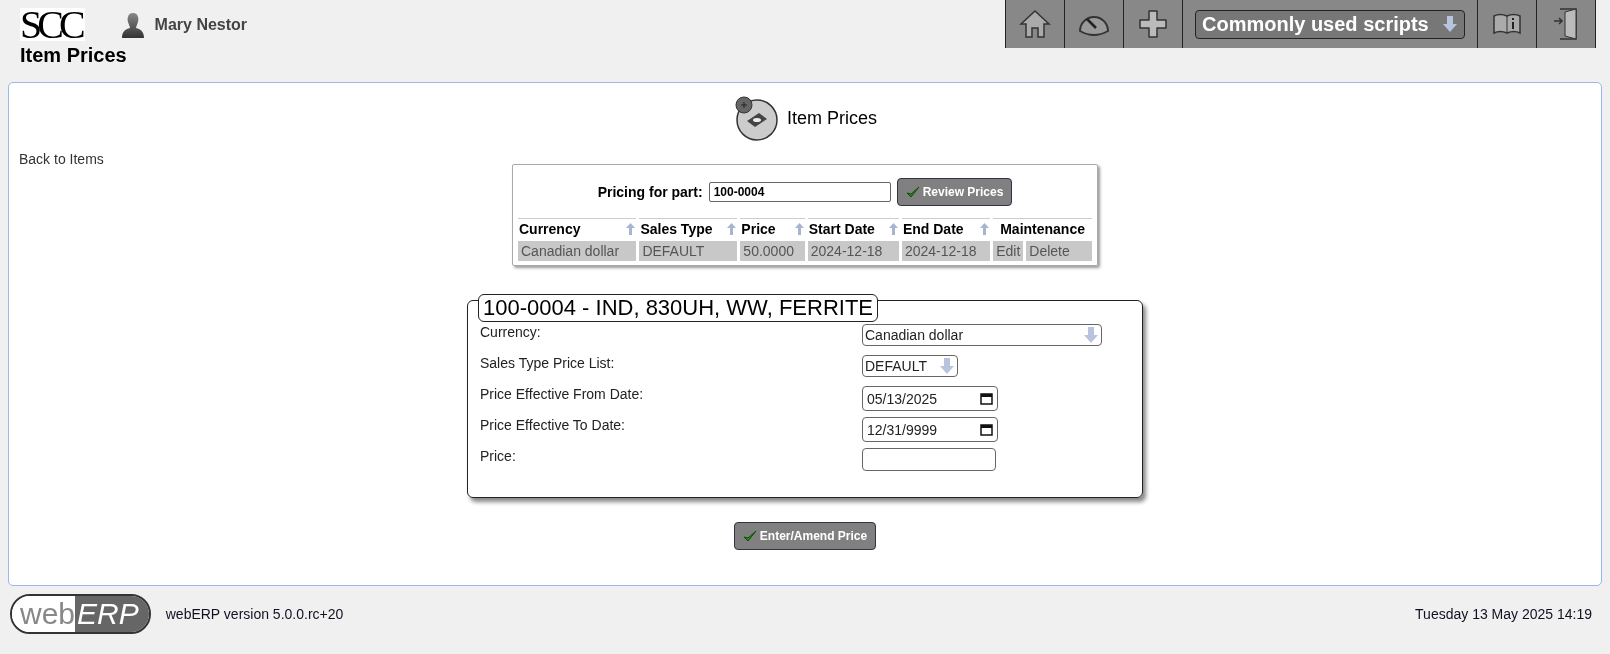 Image resolution: width=1610 pixels, height=654 pixels. I want to click on table-cell: DEFAULT, so click(688, 251).